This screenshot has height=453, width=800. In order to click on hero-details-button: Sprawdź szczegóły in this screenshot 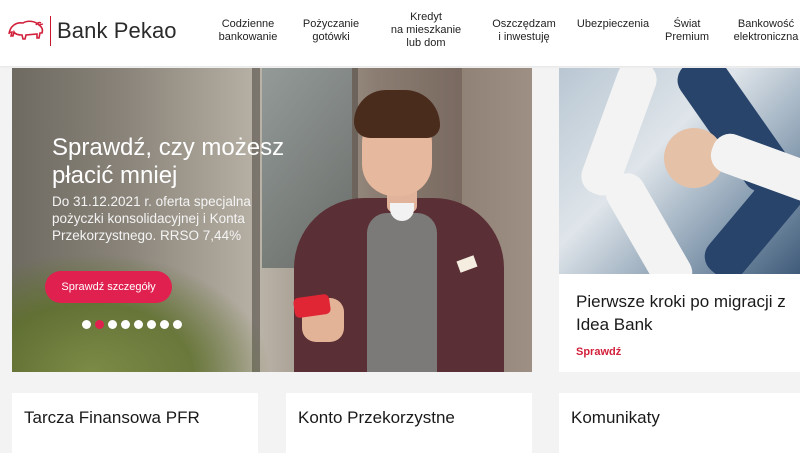, I will do `click(108, 287)`.